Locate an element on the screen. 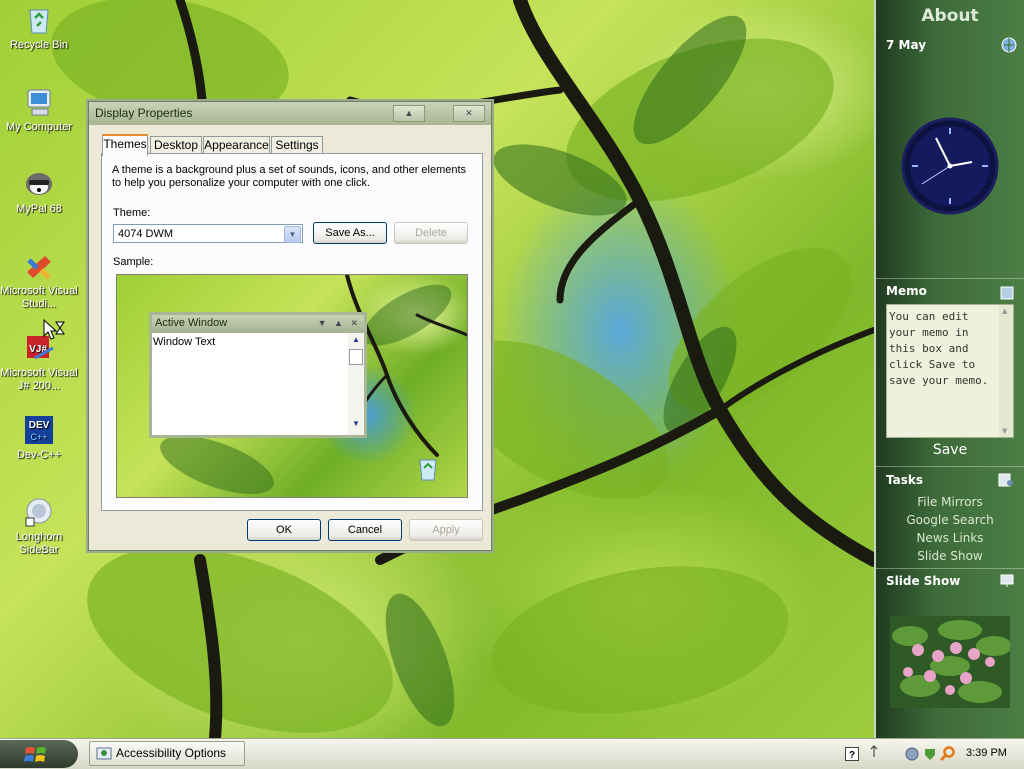 The image size is (1024, 769). desktop-icon-longhorn-sidebar: Longhorn SideBar is located at coordinates (39, 526).